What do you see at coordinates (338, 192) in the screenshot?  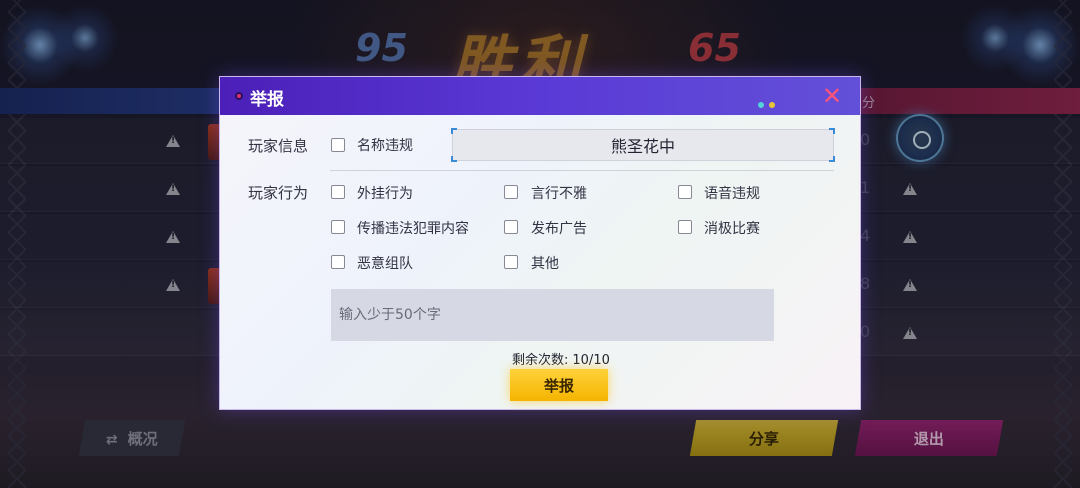 I see `cheat-checkbox` at bounding box center [338, 192].